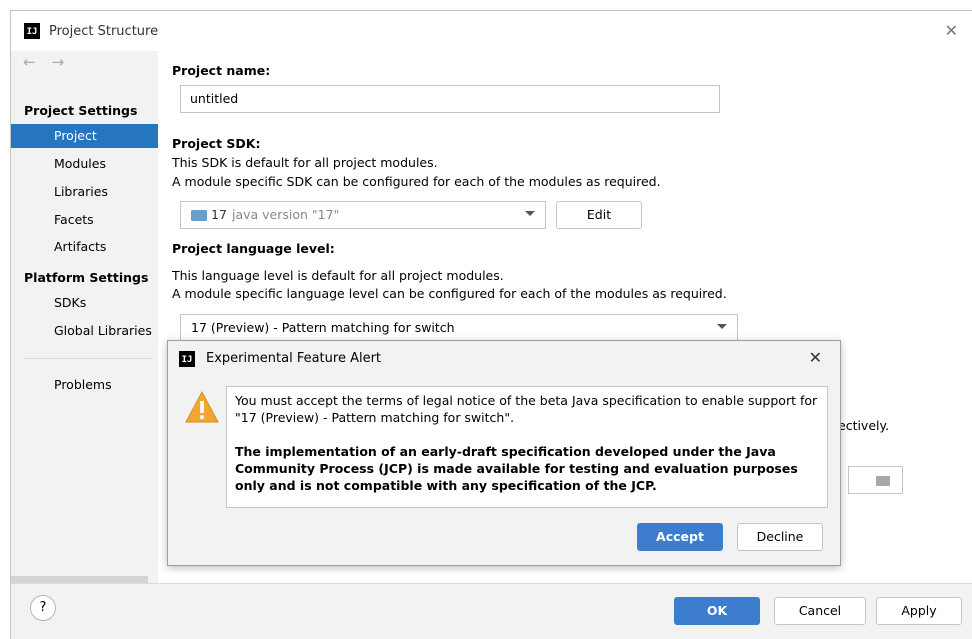  What do you see at coordinates (680, 537) in the screenshot?
I see `accept-button: Accept` at bounding box center [680, 537].